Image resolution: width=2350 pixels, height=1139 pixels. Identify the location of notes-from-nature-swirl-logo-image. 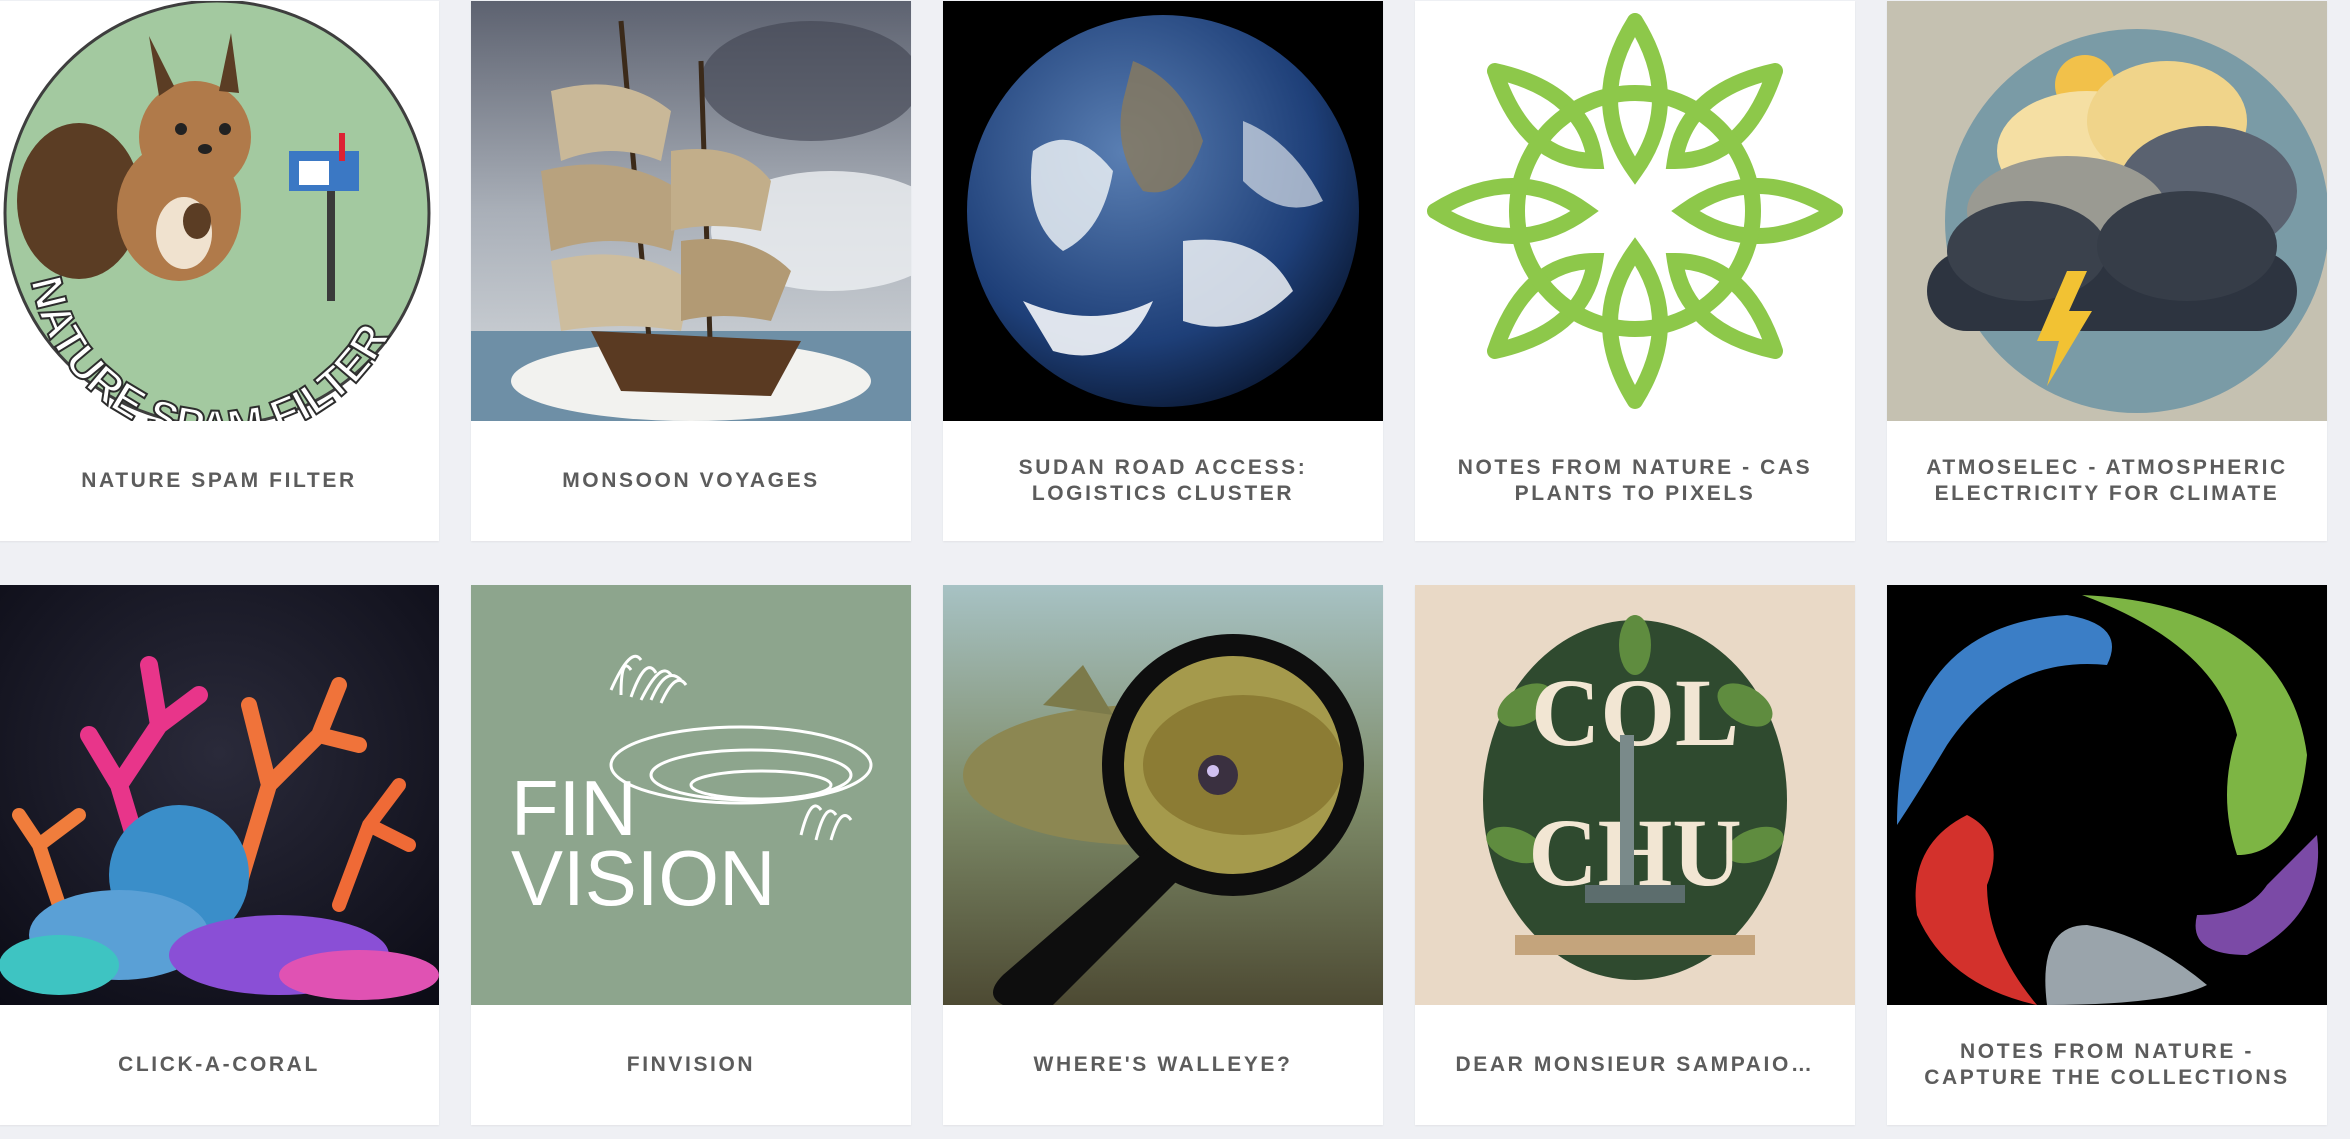
(2107, 795).